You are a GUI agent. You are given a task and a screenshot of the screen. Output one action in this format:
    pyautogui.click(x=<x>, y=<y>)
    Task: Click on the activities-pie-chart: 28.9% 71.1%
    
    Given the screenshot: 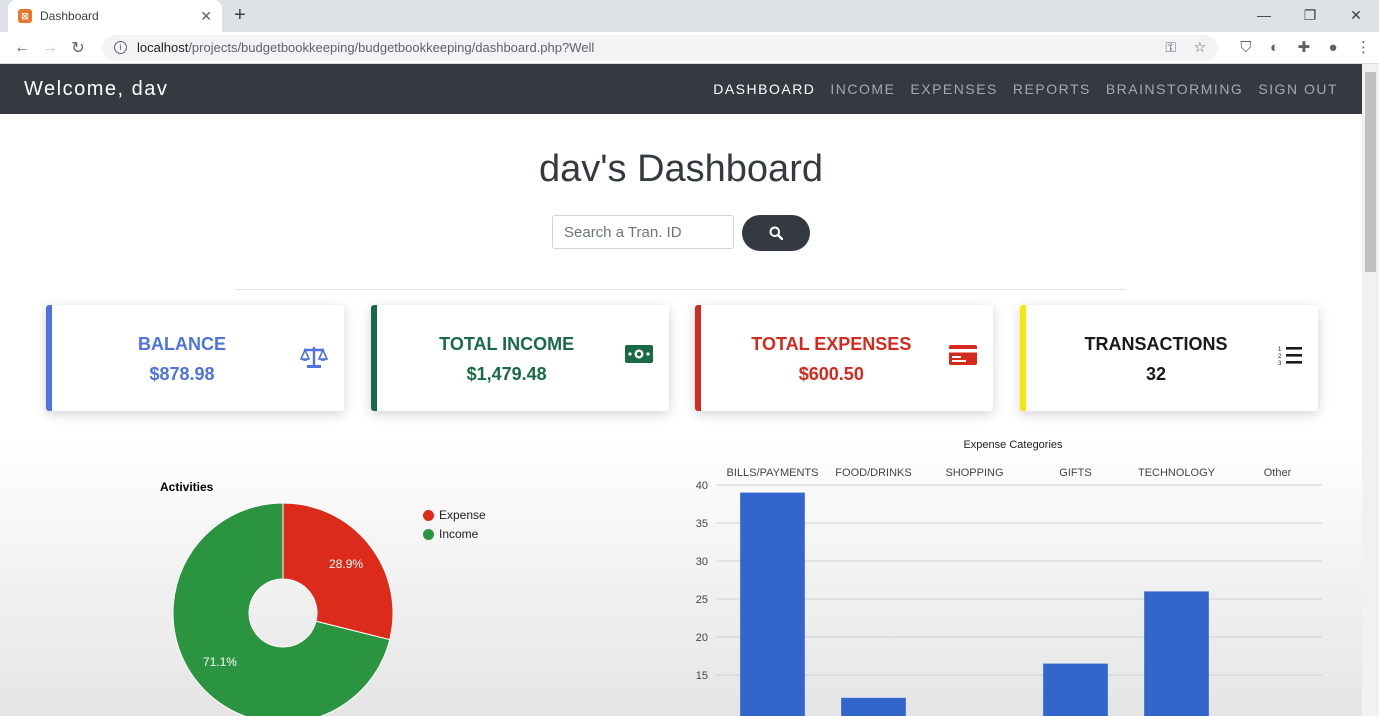 What is the action you would take?
    pyautogui.click(x=283, y=609)
    